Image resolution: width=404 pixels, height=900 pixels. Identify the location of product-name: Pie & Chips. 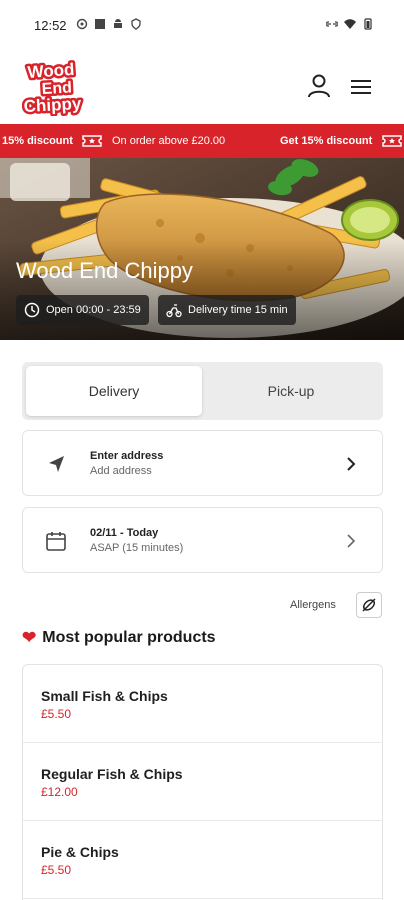
(80, 852).